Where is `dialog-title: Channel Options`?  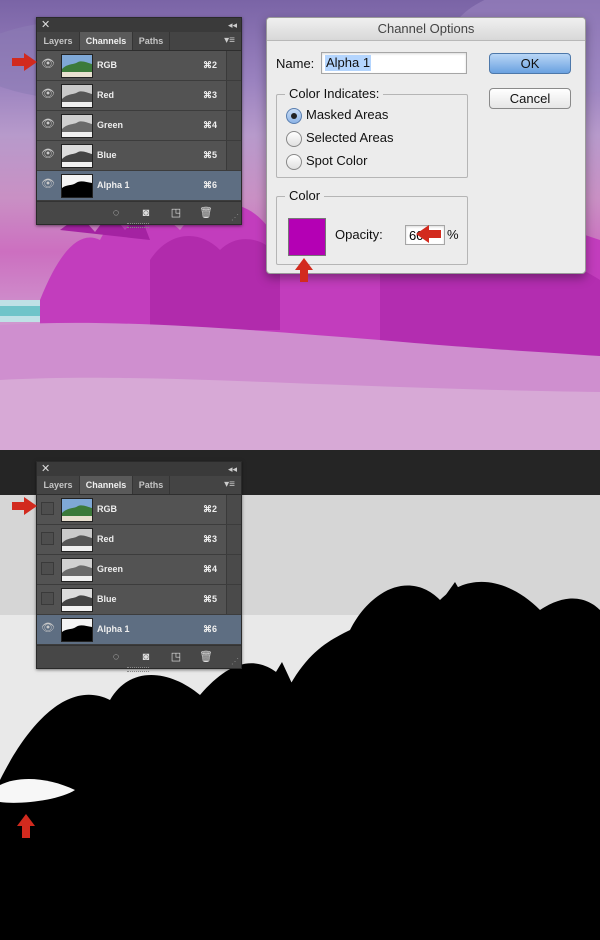
dialog-title: Channel Options is located at coordinates (426, 29).